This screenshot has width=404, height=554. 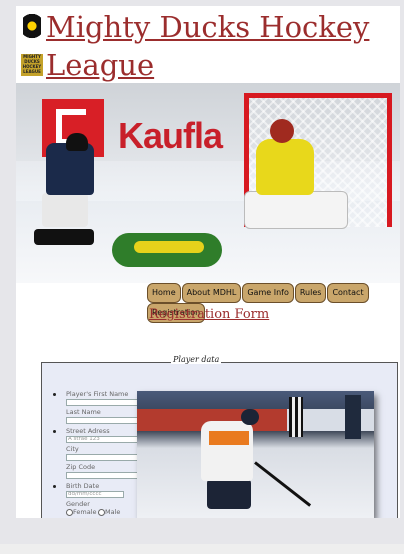 What do you see at coordinates (285, 167) in the screenshot?
I see `goalie-player` at bounding box center [285, 167].